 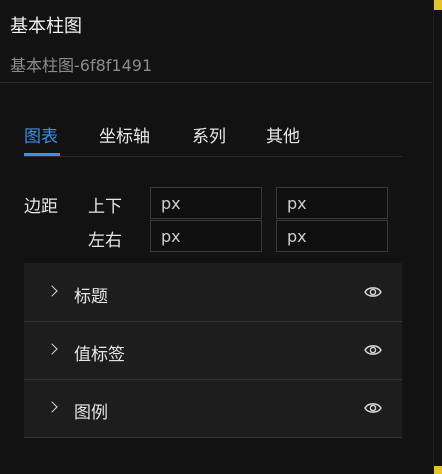 I want to click on margin-top-input: px, so click(x=206, y=203).